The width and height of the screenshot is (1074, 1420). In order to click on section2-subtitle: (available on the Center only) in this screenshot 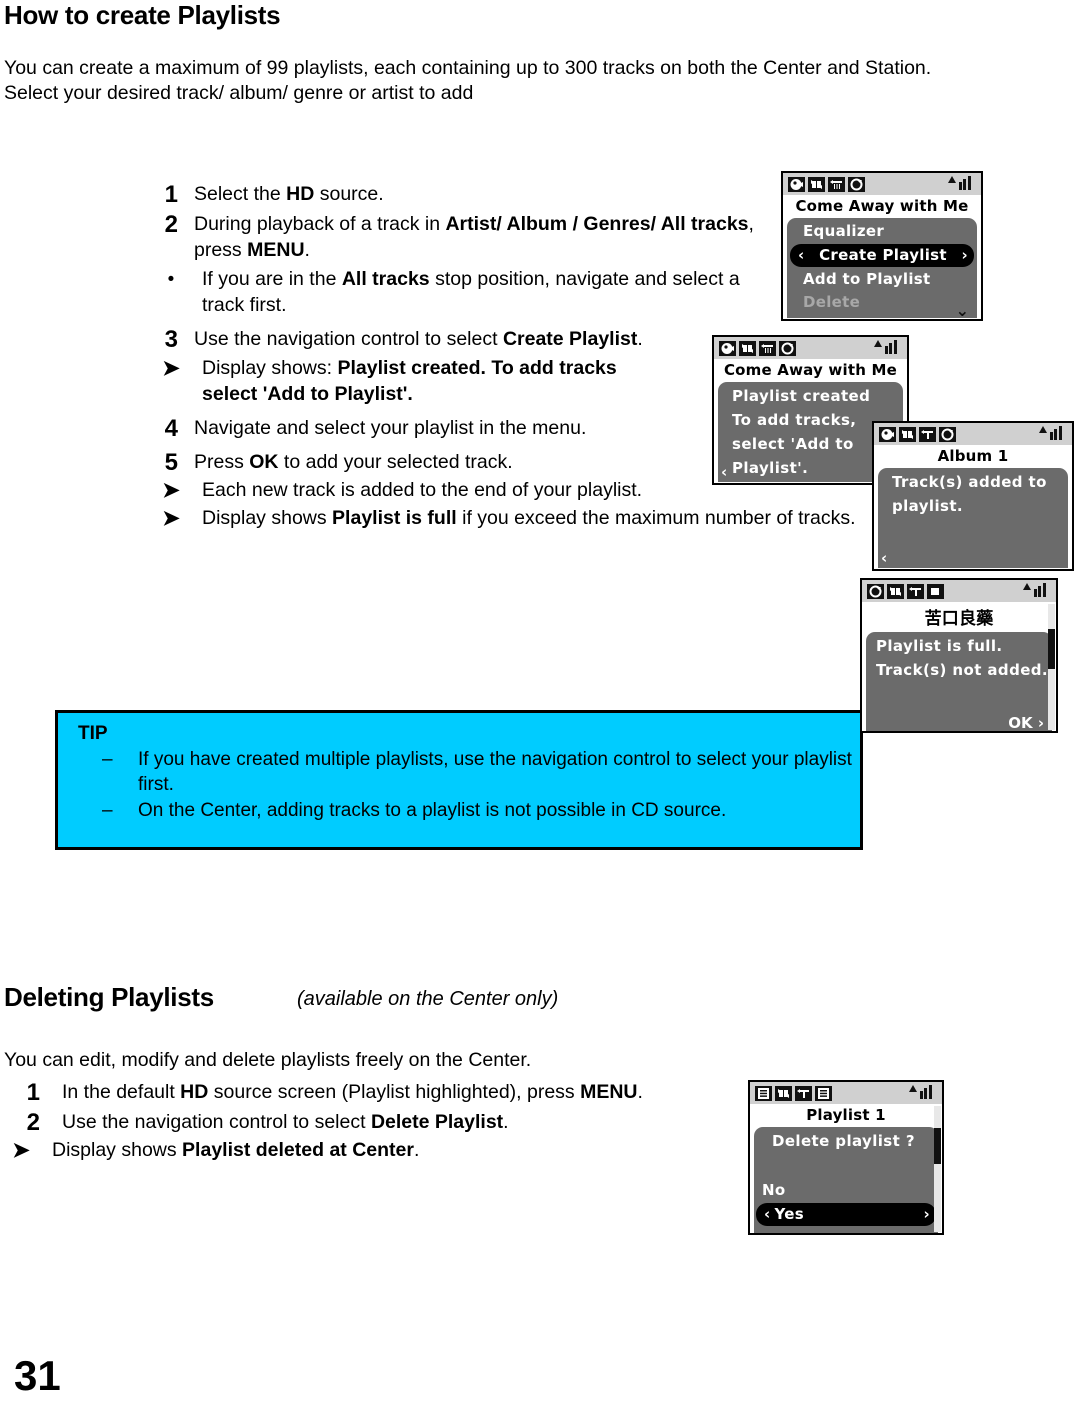, I will do `click(428, 999)`.